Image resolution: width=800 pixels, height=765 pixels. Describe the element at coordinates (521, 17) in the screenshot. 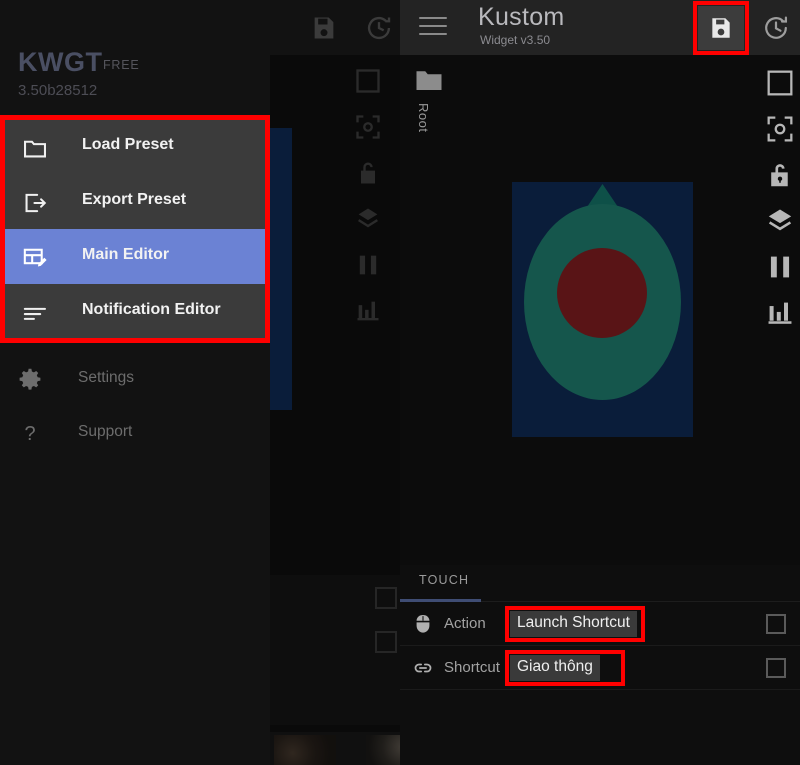

I see `page-title: Kustom` at that location.